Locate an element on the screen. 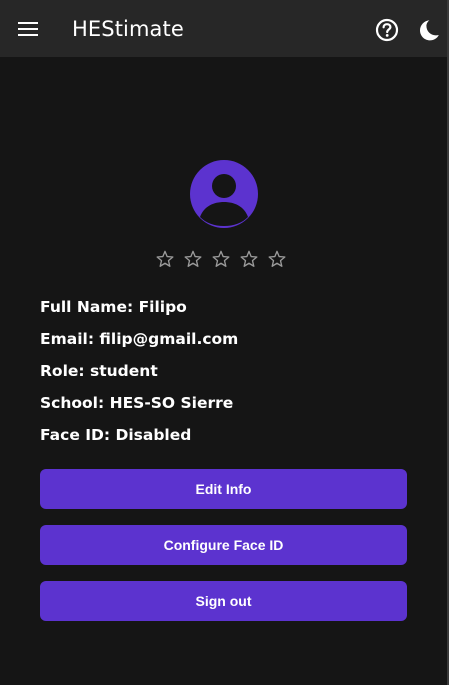  role-text: Role: student is located at coordinates (99, 371).